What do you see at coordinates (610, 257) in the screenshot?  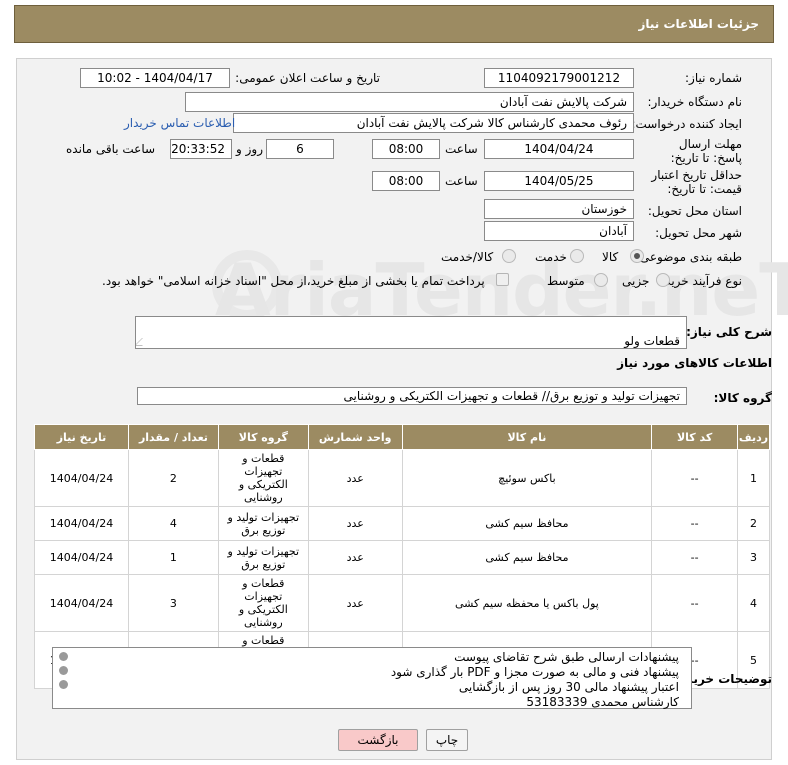 I see `category-goods-label: کالا` at bounding box center [610, 257].